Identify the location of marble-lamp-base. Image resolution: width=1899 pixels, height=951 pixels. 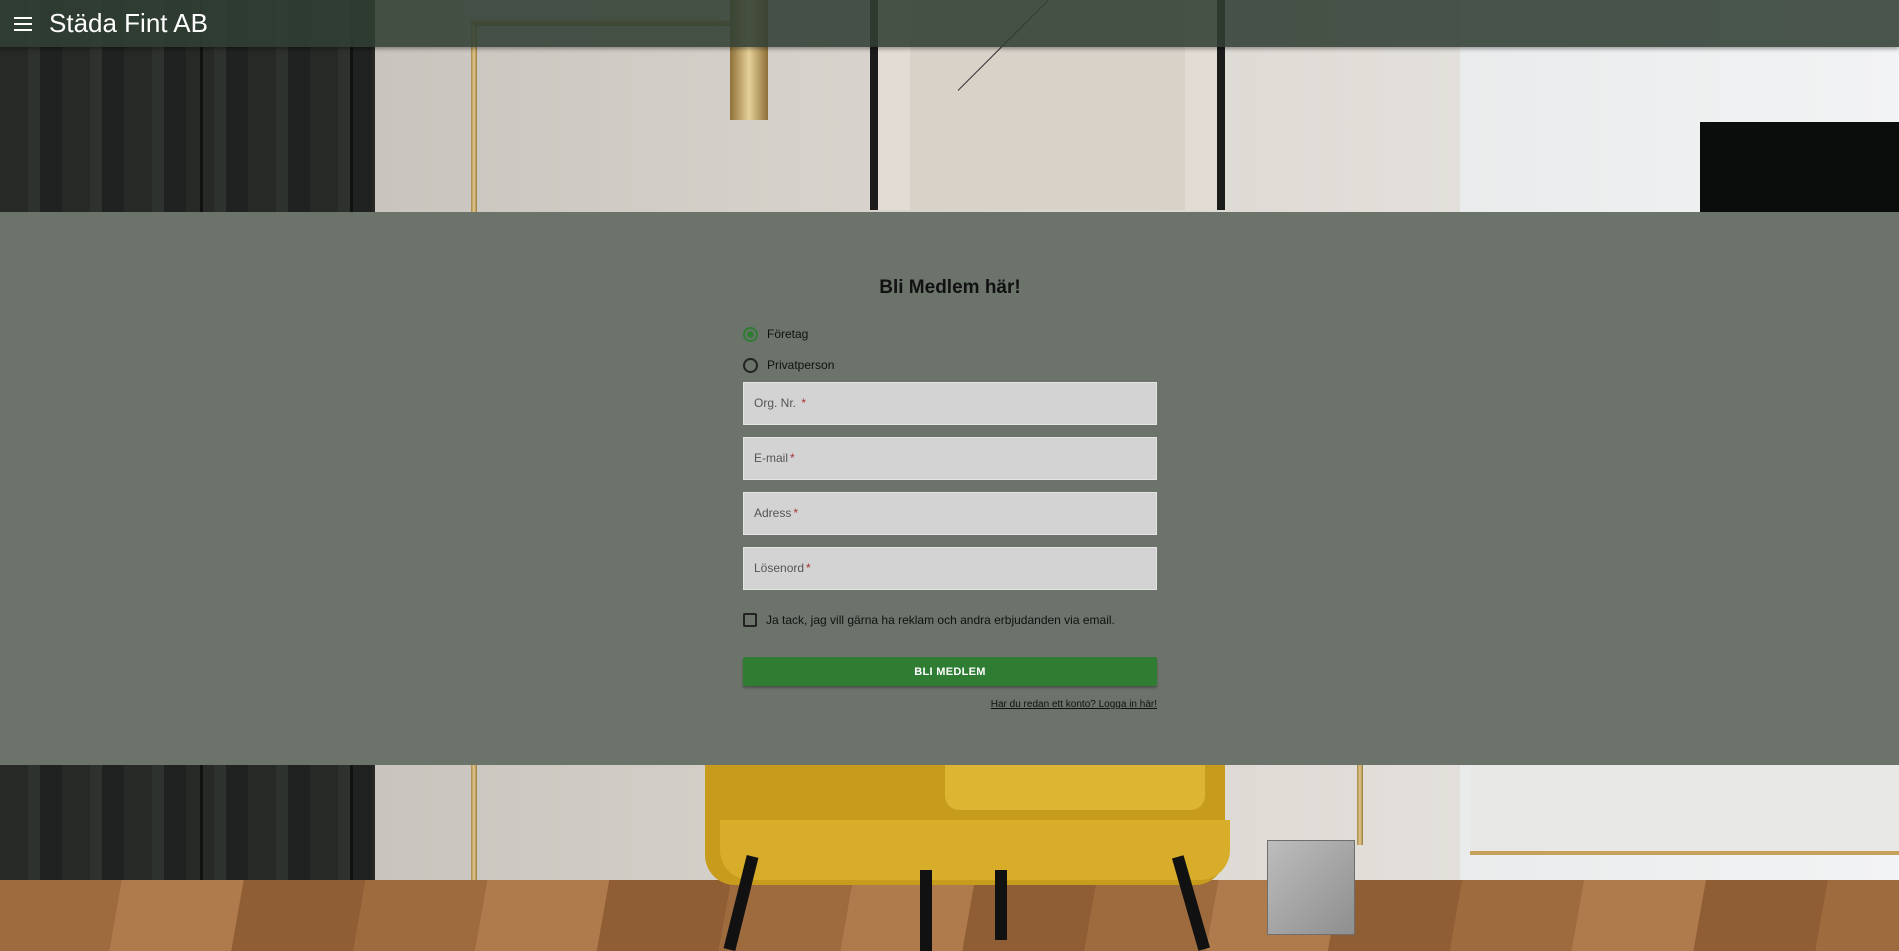
(1311, 887).